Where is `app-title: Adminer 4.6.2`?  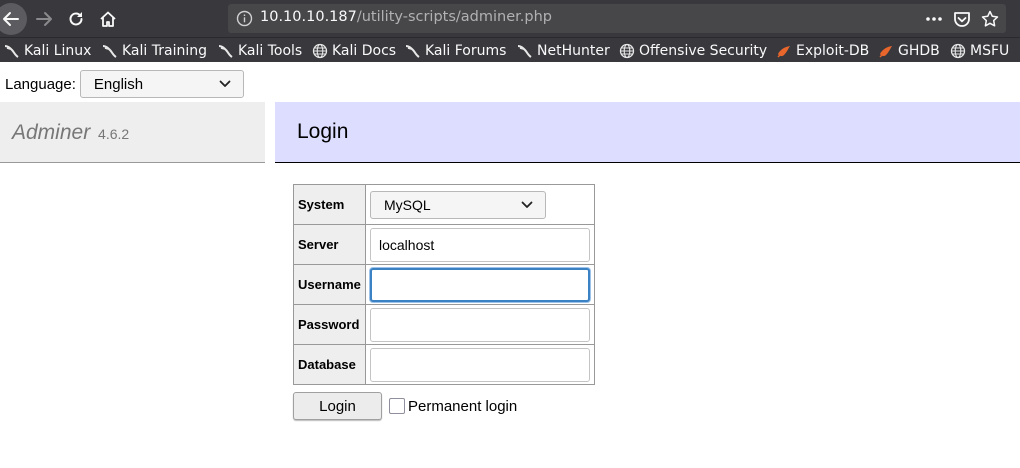 app-title: Adminer 4.6.2 is located at coordinates (70, 133).